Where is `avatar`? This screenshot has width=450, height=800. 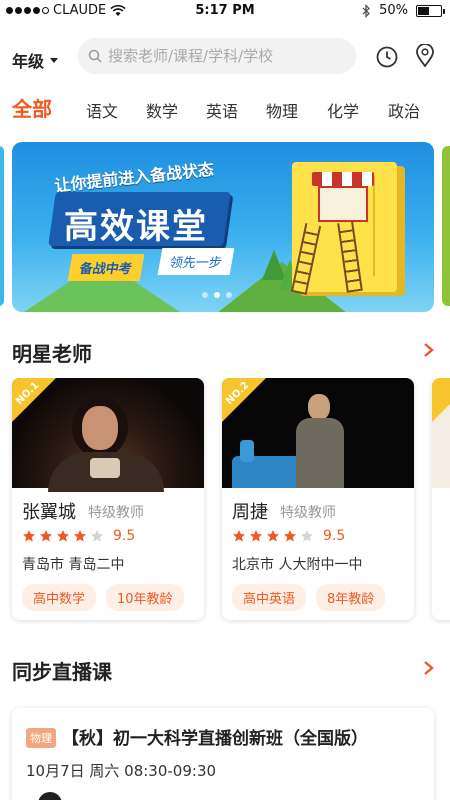 avatar is located at coordinates (50, 796).